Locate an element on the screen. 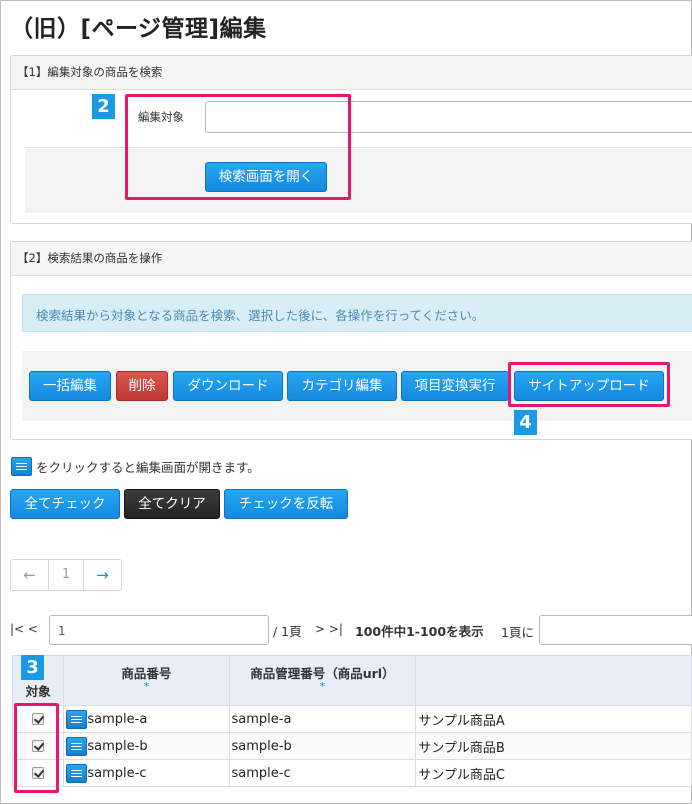 The width and height of the screenshot is (692, 804). table-row: sample-c sample-c サンプル商品C is located at coordinates (351, 773).